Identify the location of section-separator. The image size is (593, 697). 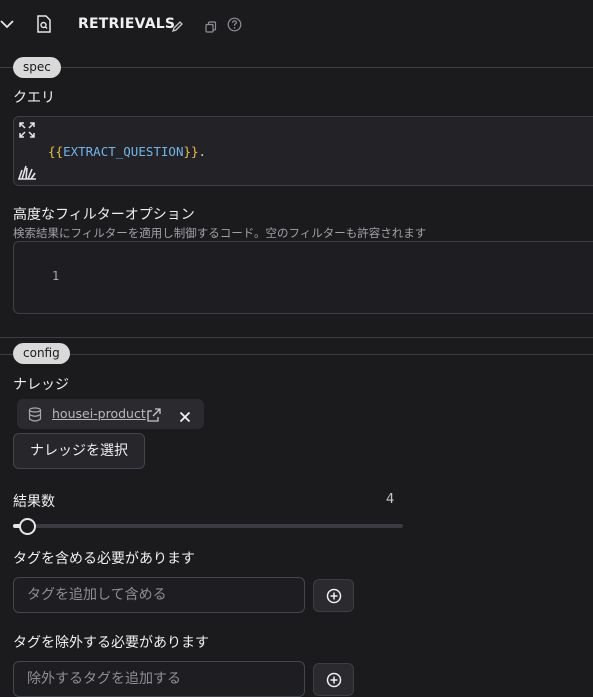
(296, 337).